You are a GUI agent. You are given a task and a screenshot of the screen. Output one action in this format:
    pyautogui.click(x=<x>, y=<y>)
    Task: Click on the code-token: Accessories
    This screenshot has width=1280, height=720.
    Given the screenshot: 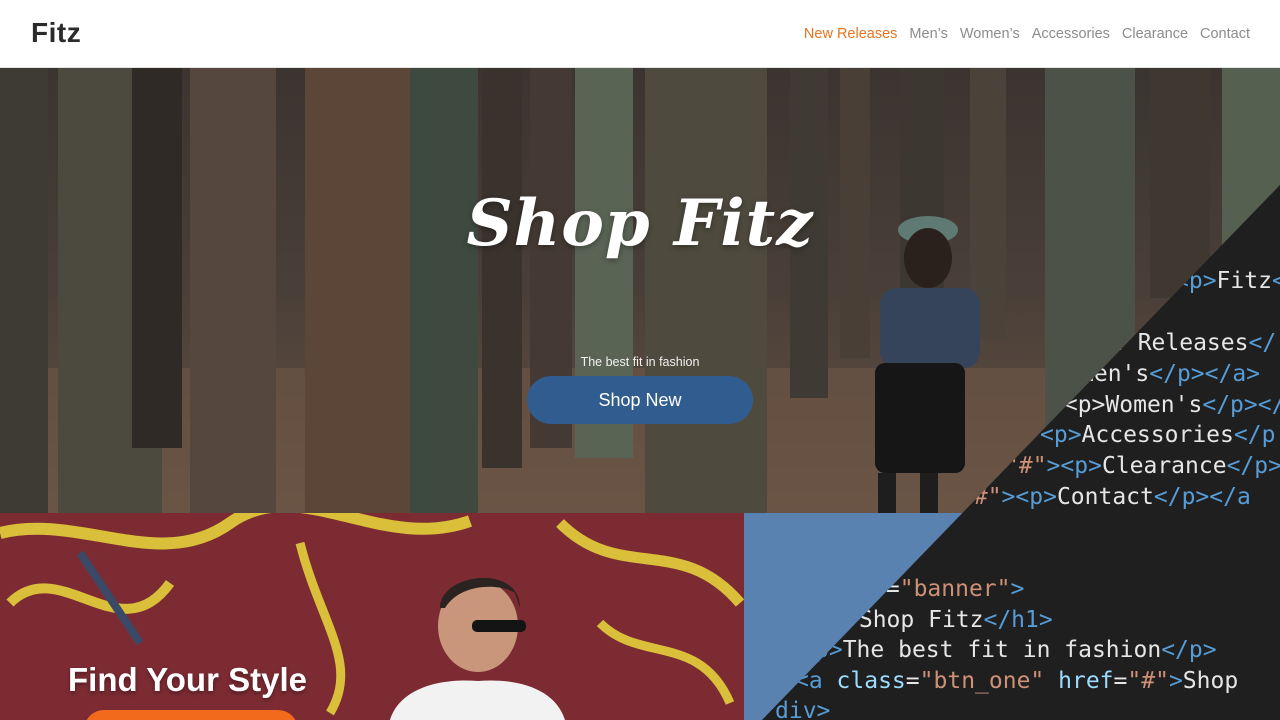 What is the action you would take?
    pyautogui.click(x=1157, y=435)
    